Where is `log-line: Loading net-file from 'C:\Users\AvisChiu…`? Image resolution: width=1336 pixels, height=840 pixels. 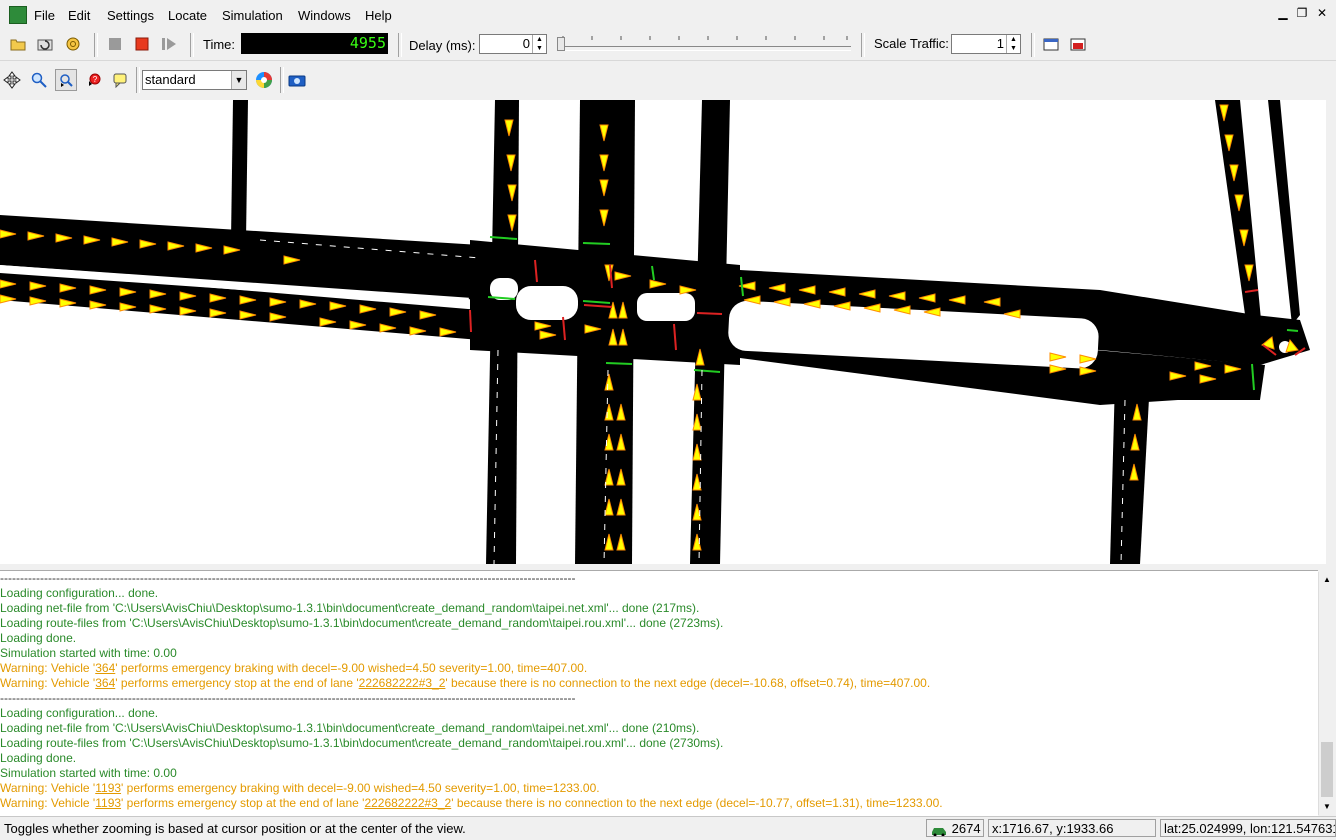 log-line: Loading net-file from 'C:\Users\AvisChiu… is located at coordinates (350, 608).